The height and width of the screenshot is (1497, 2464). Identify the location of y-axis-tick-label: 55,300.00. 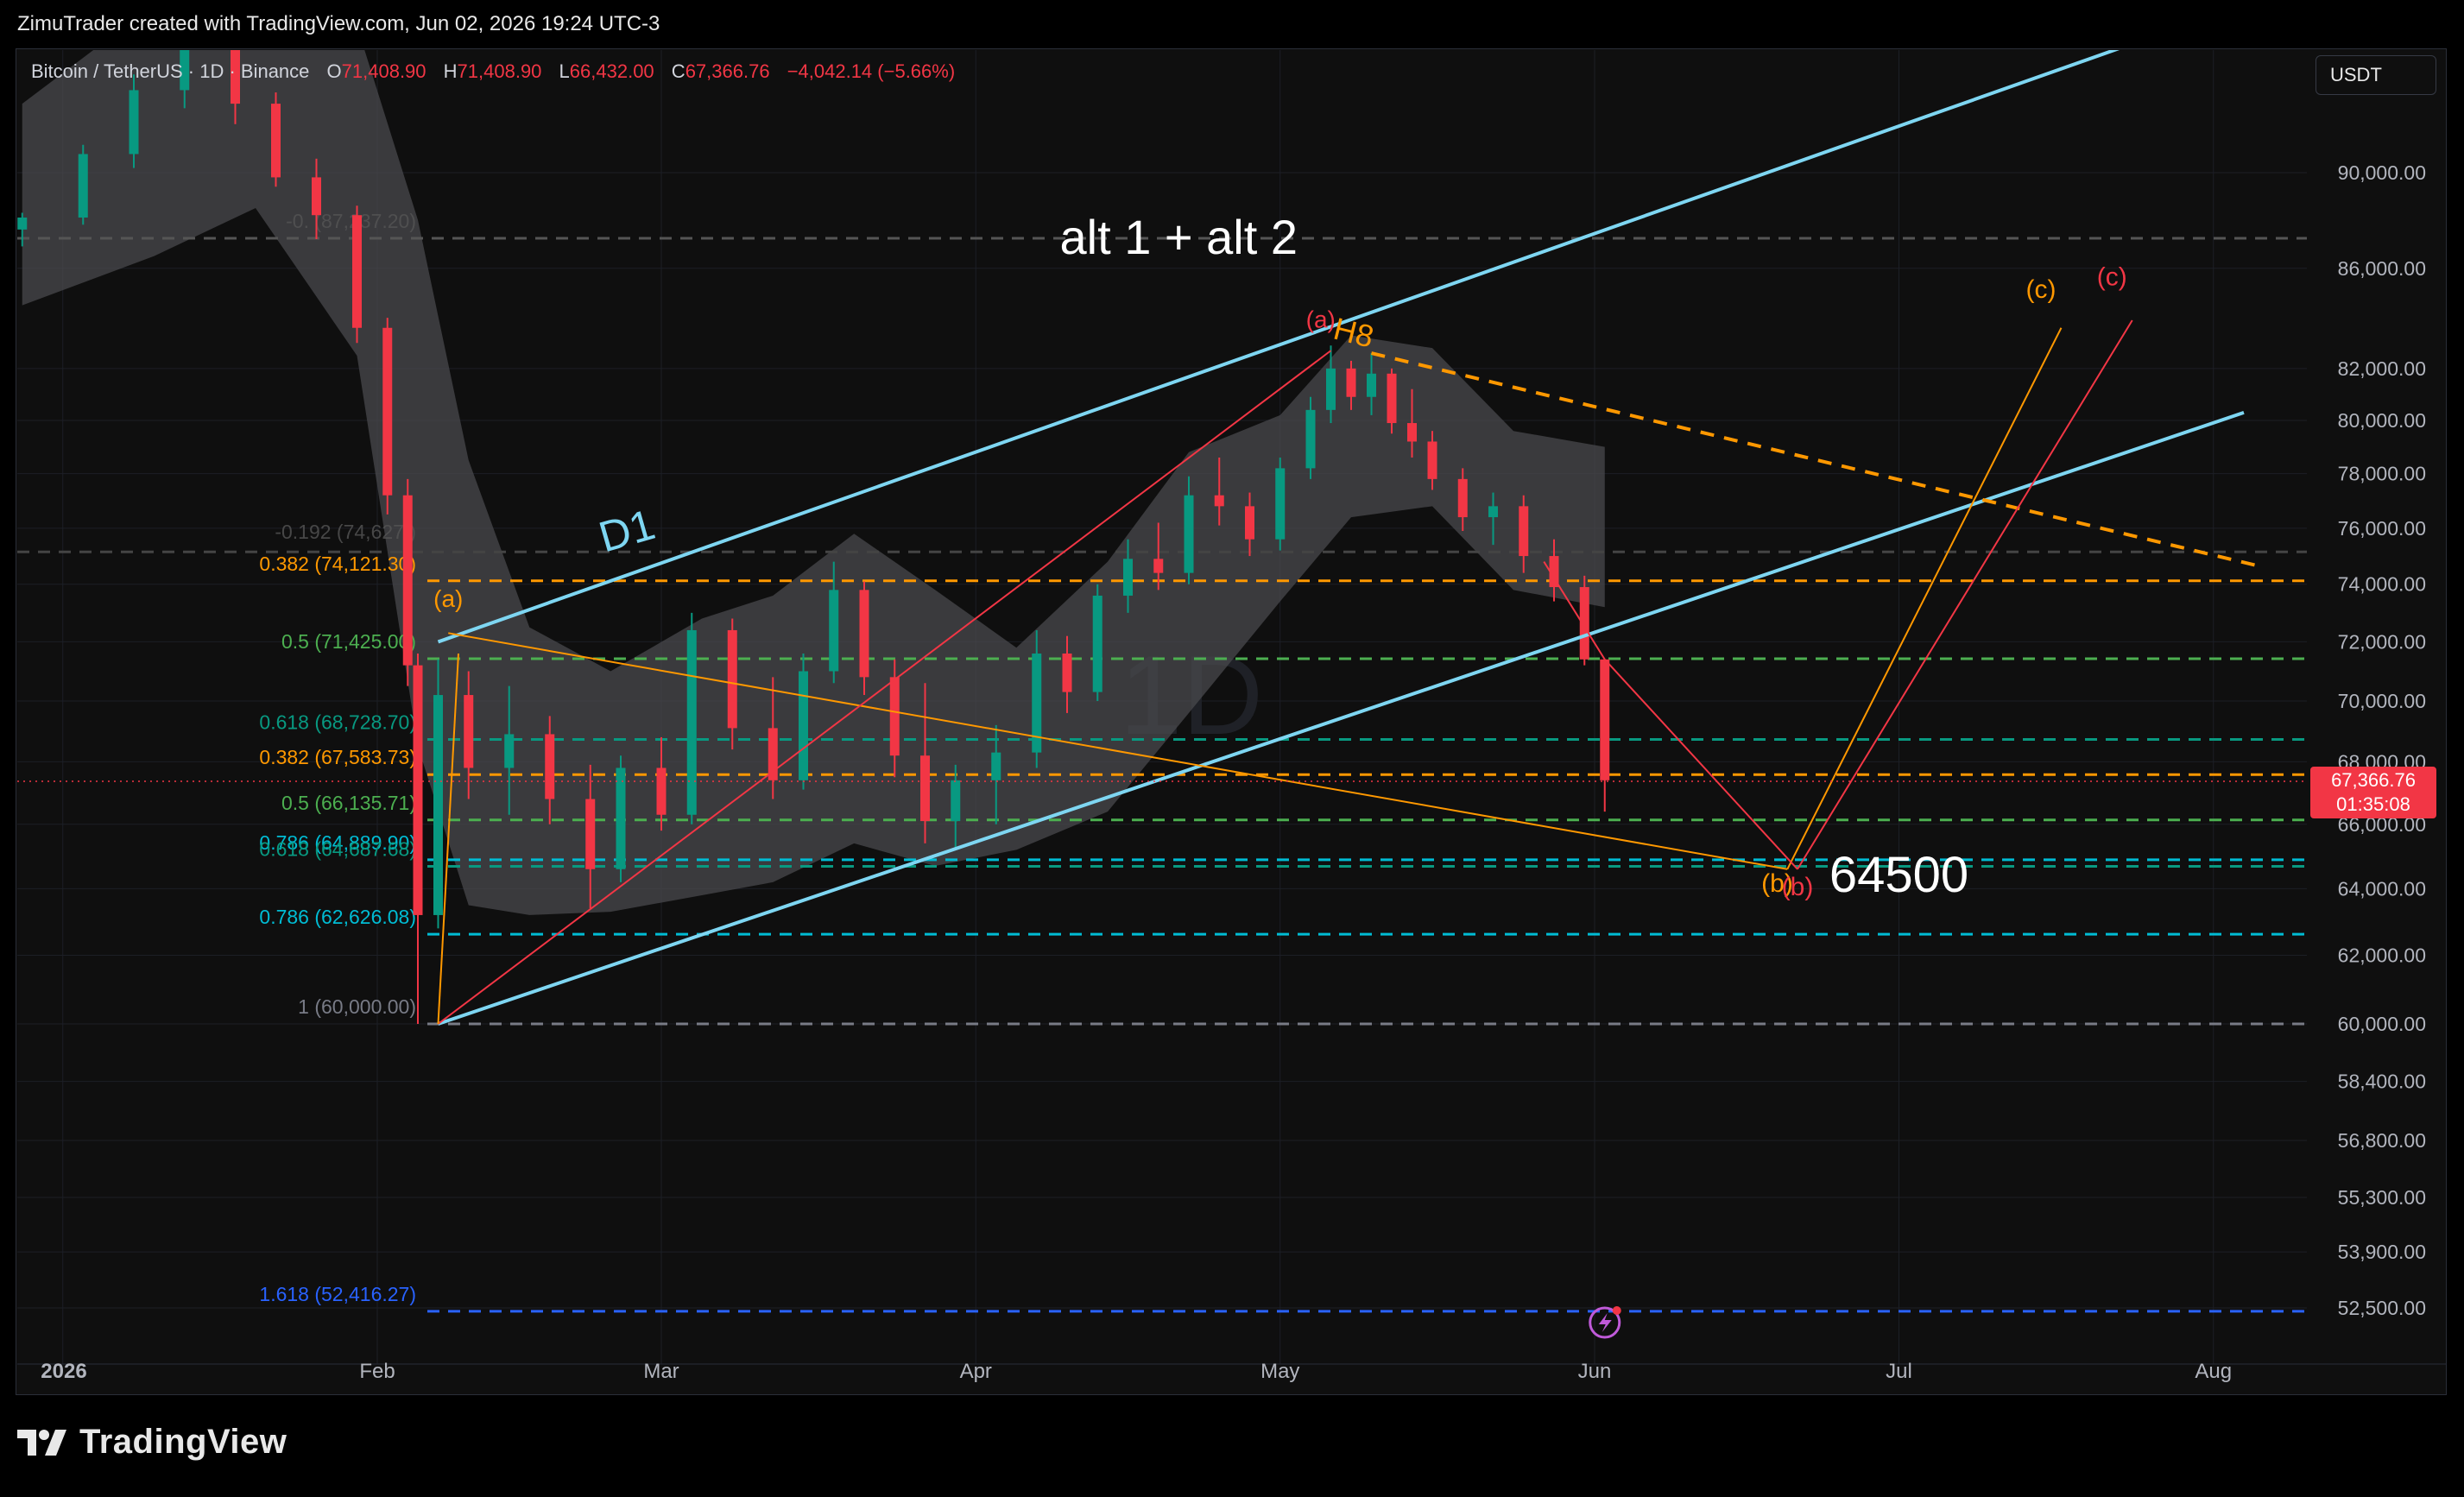
(2382, 1197).